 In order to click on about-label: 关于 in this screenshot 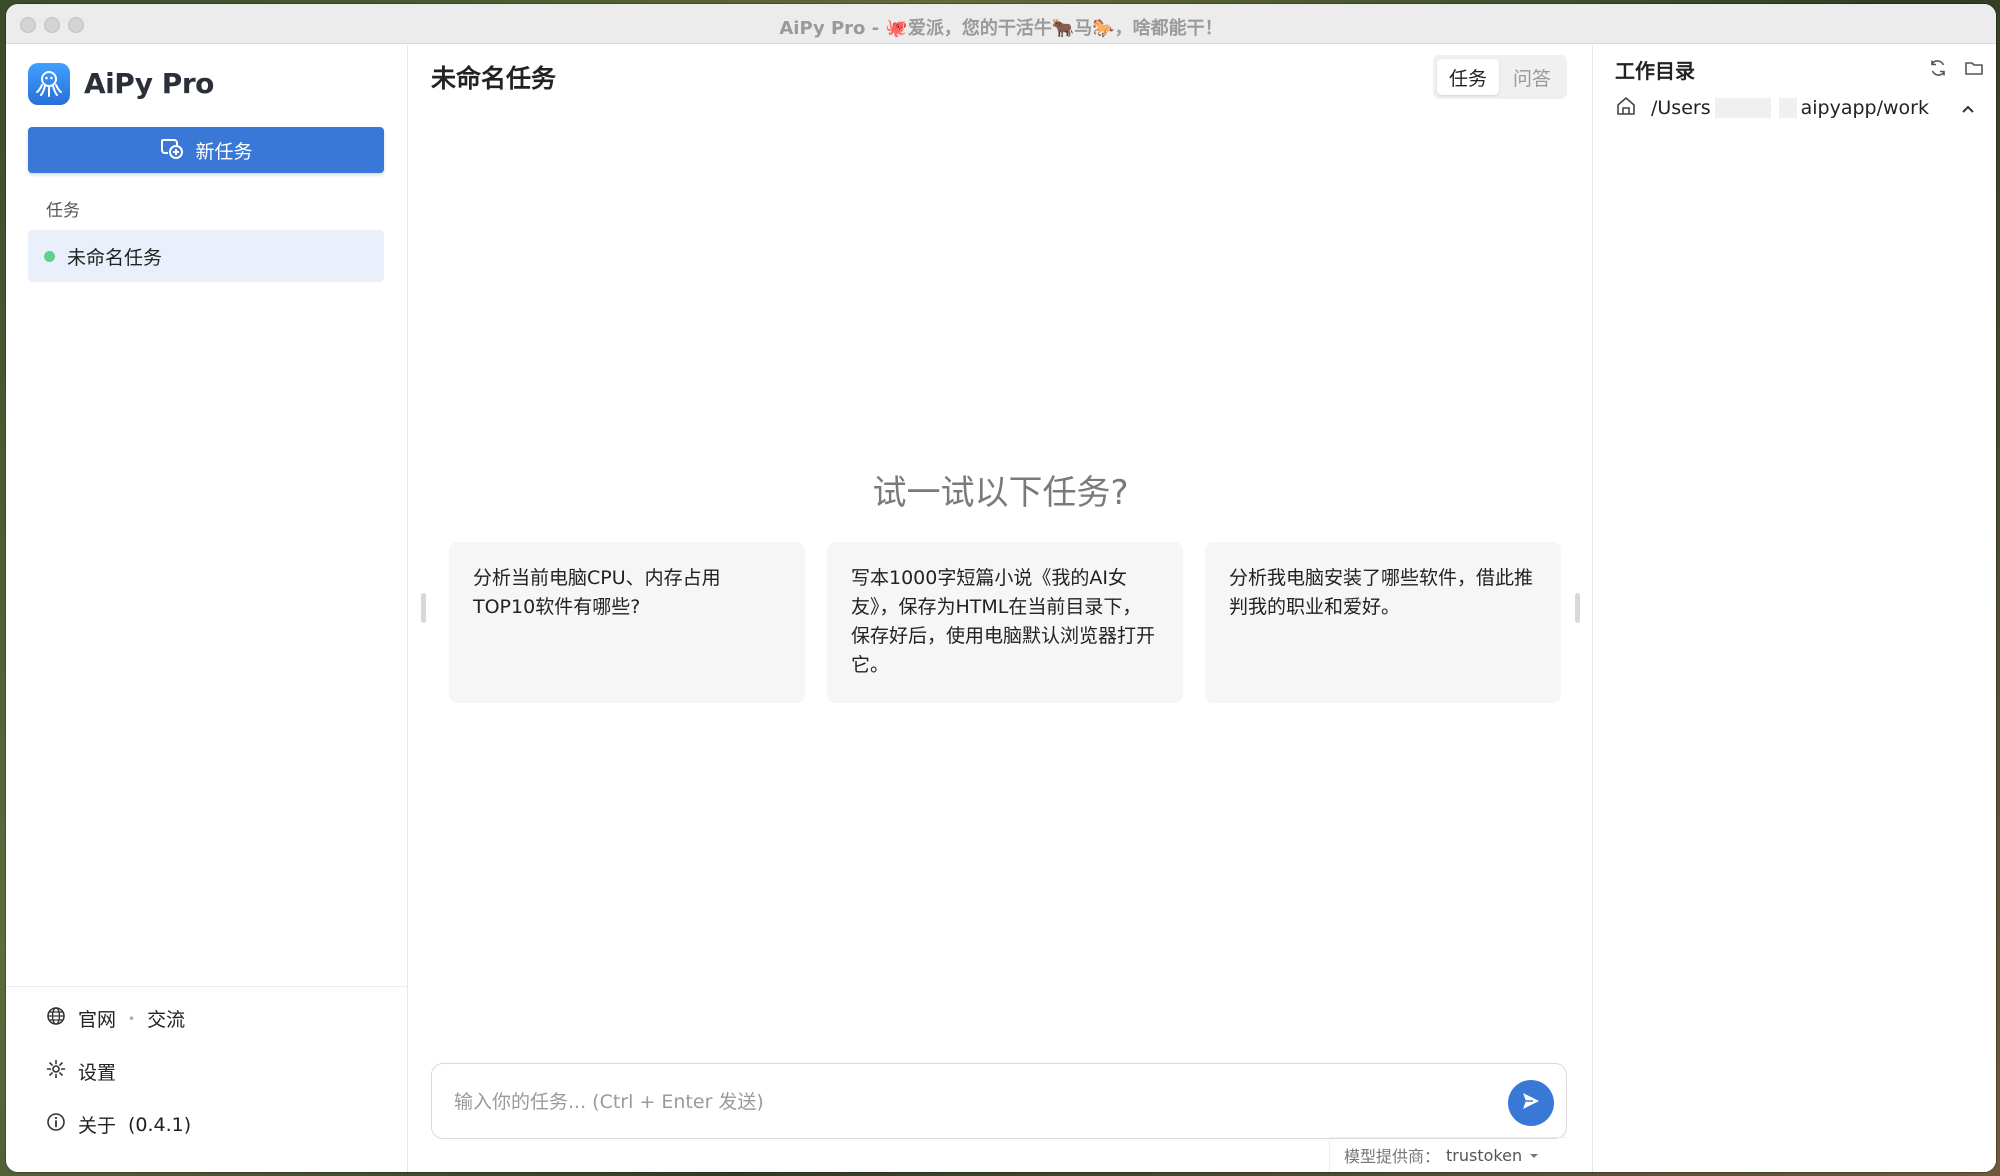, I will do `click(97, 1126)`.